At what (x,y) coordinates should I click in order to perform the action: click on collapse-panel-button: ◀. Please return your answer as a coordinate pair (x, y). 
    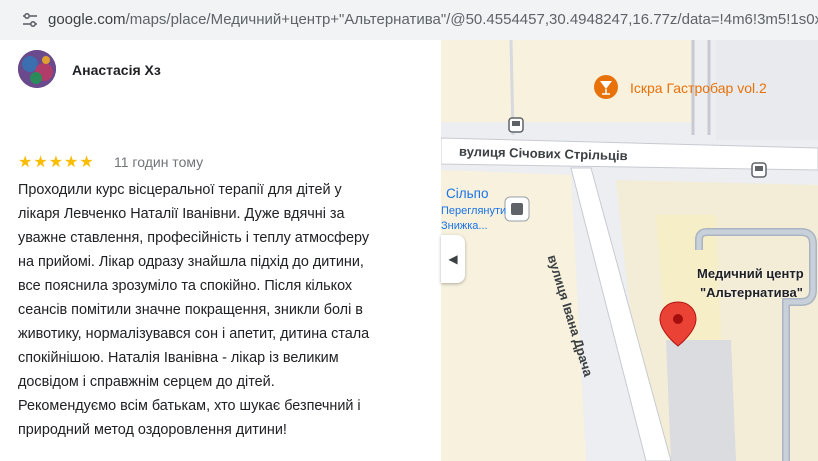
    Looking at the image, I should click on (453, 259).